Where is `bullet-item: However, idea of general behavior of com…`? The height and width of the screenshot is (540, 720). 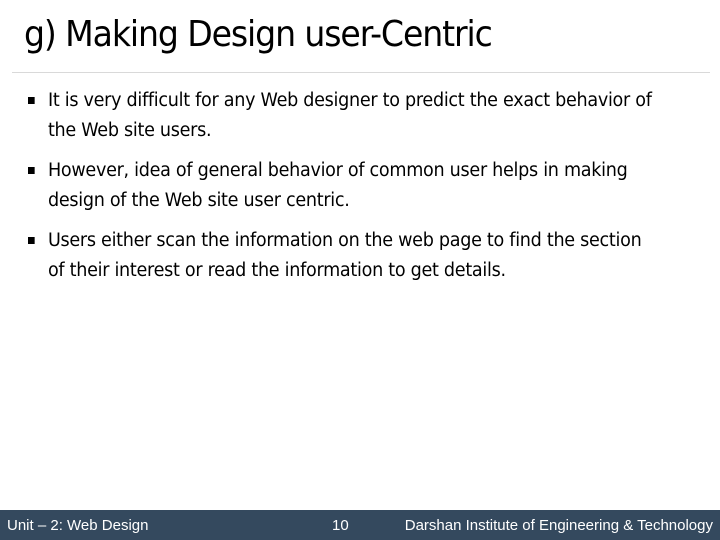
bullet-item: However, idea of general behavior of com… is located at coordinates (342, 186).